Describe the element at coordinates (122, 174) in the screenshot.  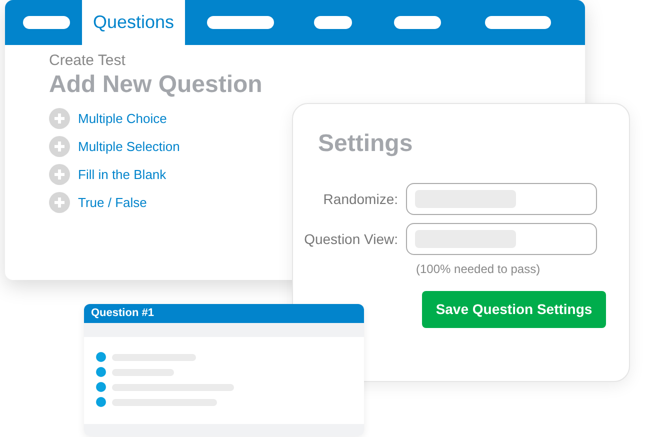
I see `question-type-link: Fill in the Blank` at that location.